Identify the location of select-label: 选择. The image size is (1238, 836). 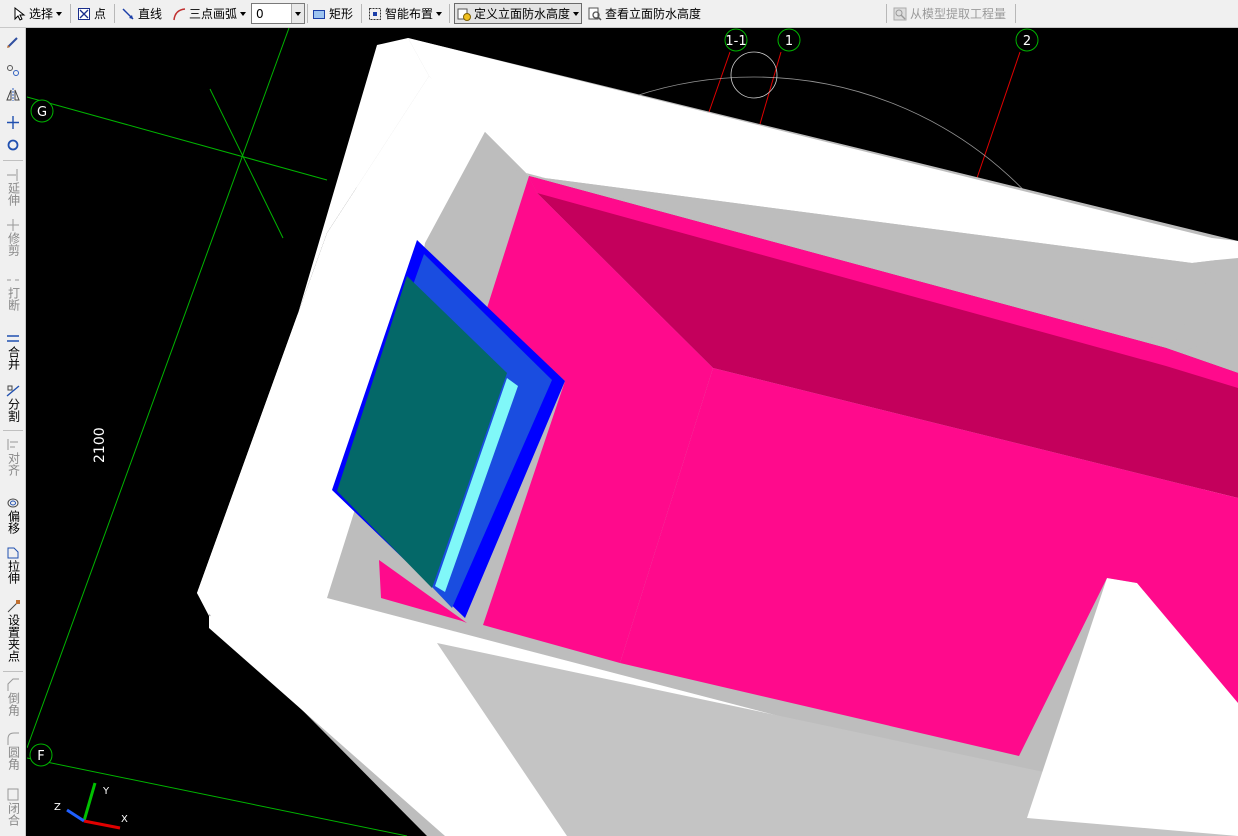
(41, 14).